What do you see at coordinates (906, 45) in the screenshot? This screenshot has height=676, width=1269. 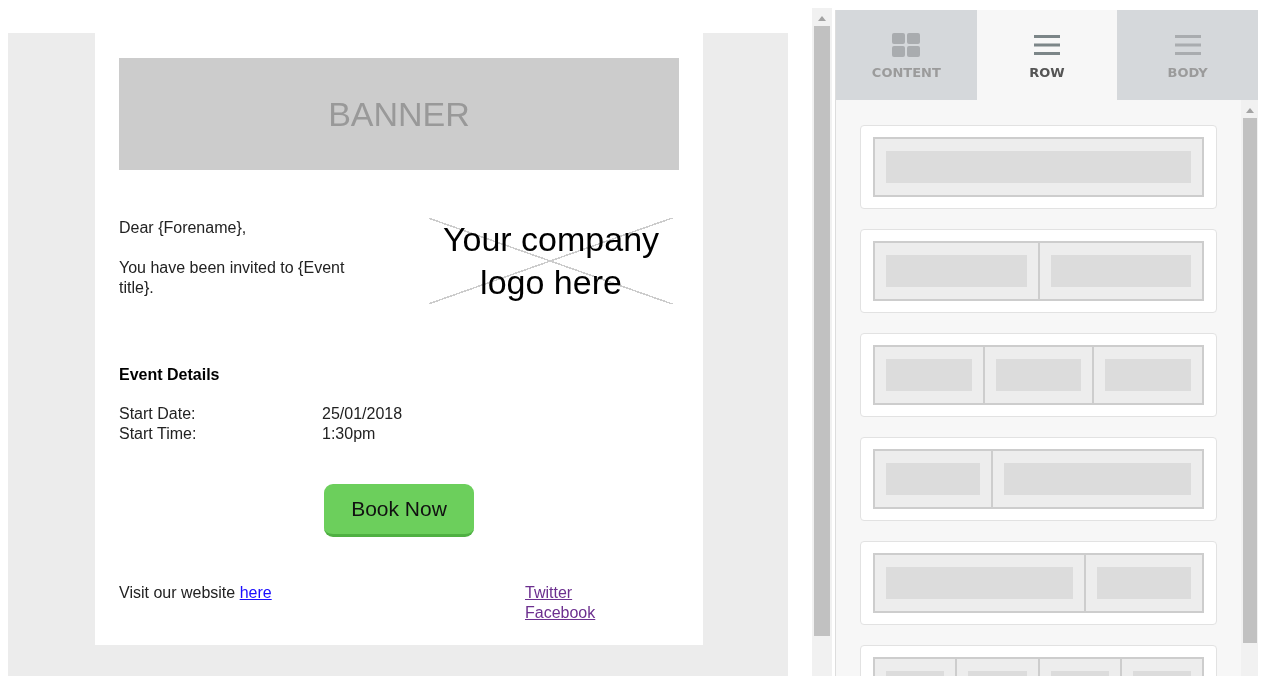 I see `grid-icon` at bounding box center [906, 45].